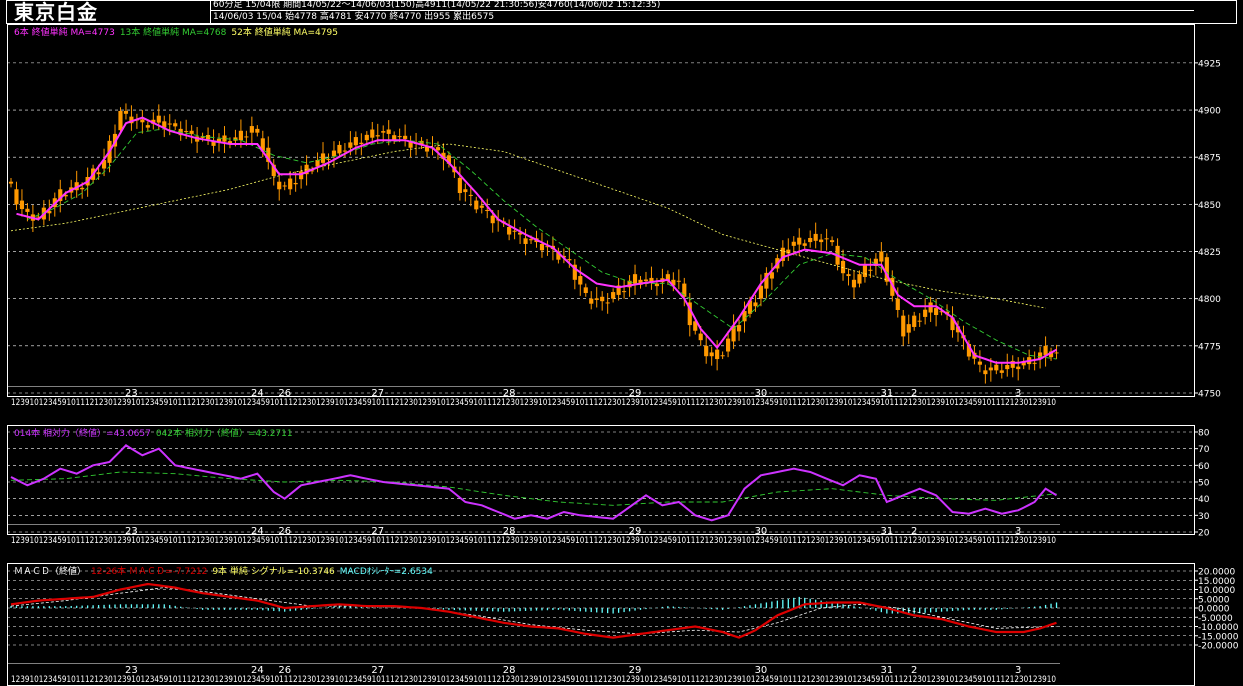 This screenshot has width=1243, height=686. Describe the element at coordinates (56, 12) in the screenshot. I see `instrument-title: 東京白金` at that location.